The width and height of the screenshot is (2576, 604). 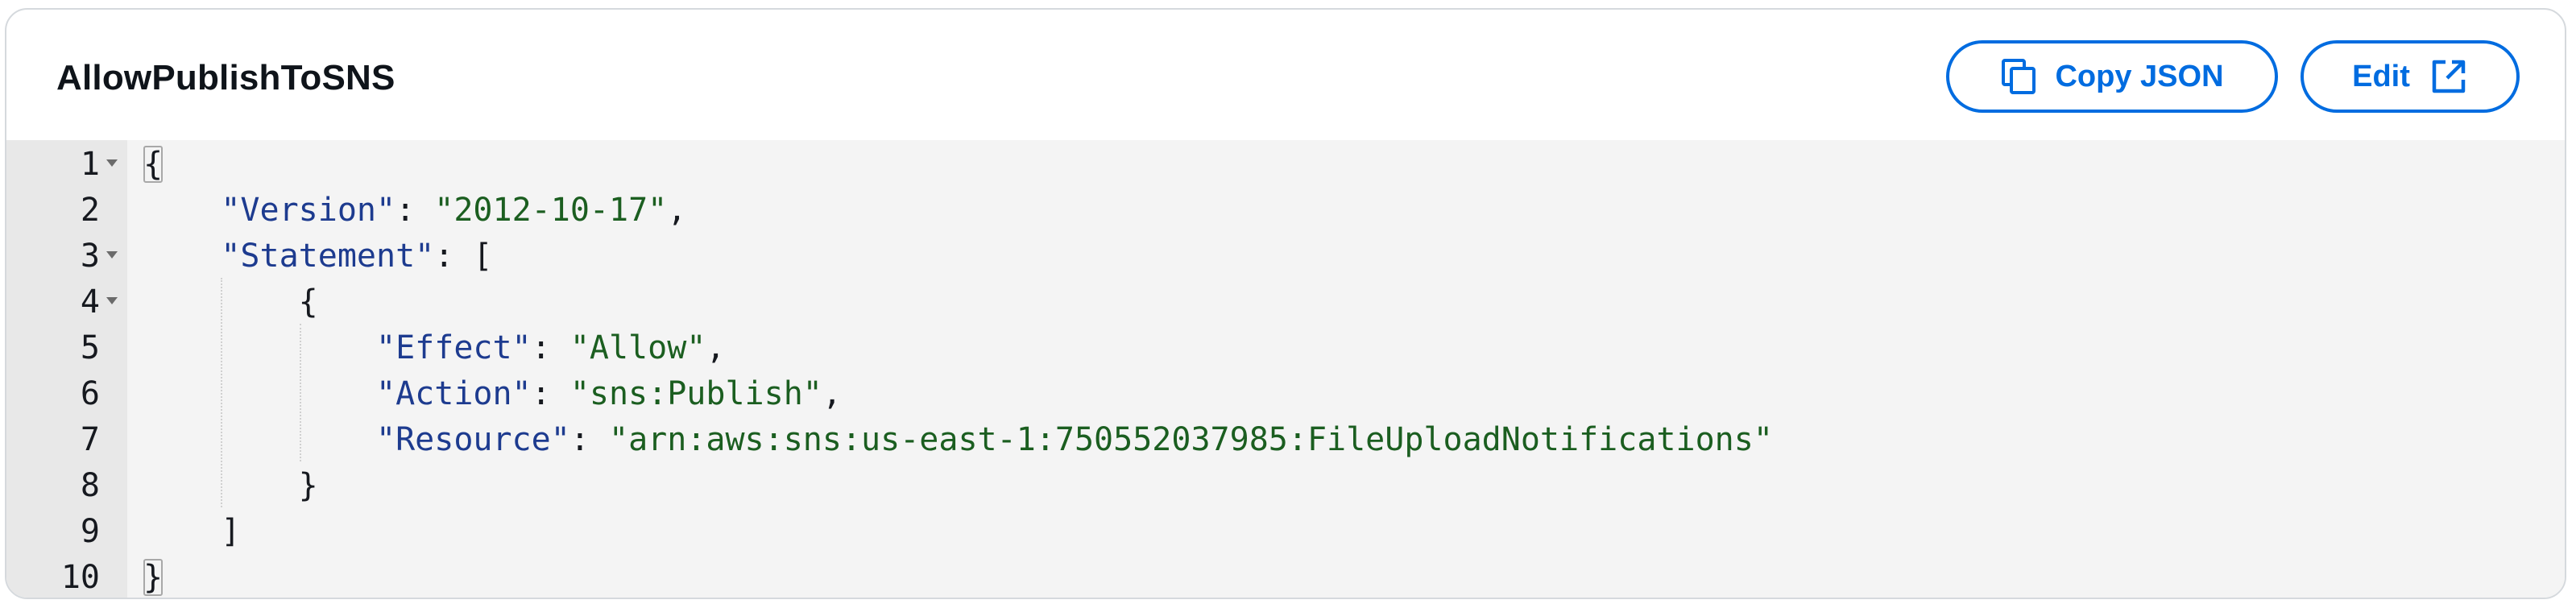 What do you see at coordinates (328, 256) in the screenshot?
I see `json-key: "Statement"` at bounding box center [328, 256].